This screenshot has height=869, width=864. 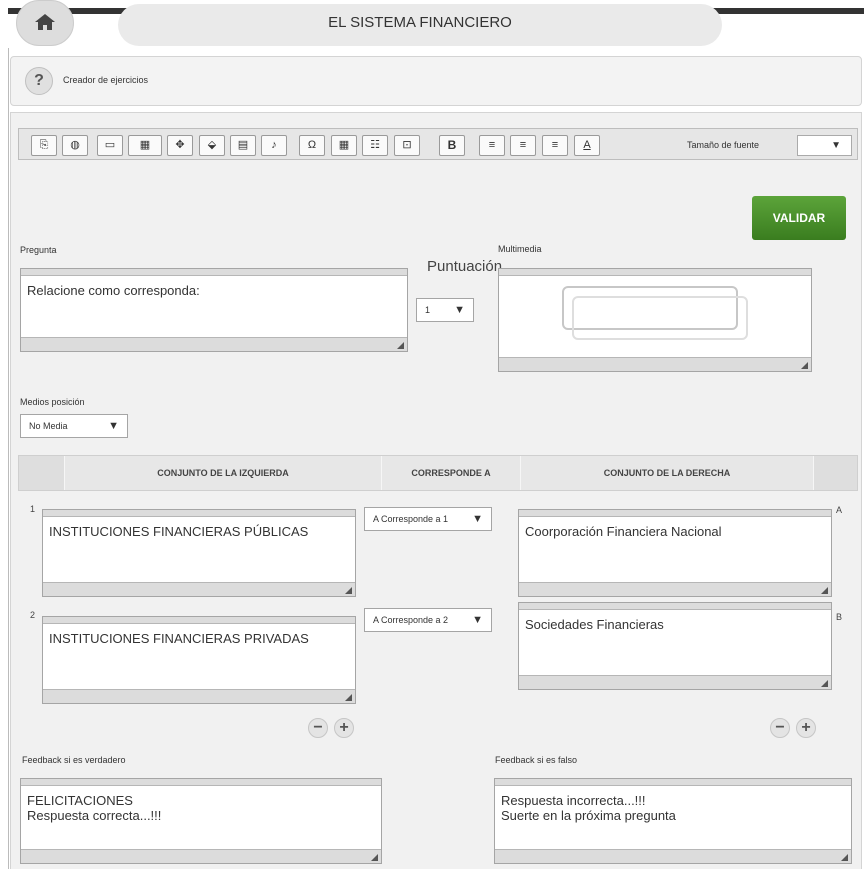 What do you see at coordinates (48, 426) in the screenshot?
I see `media-position-value: No Media` at bounding box center [48, 426].